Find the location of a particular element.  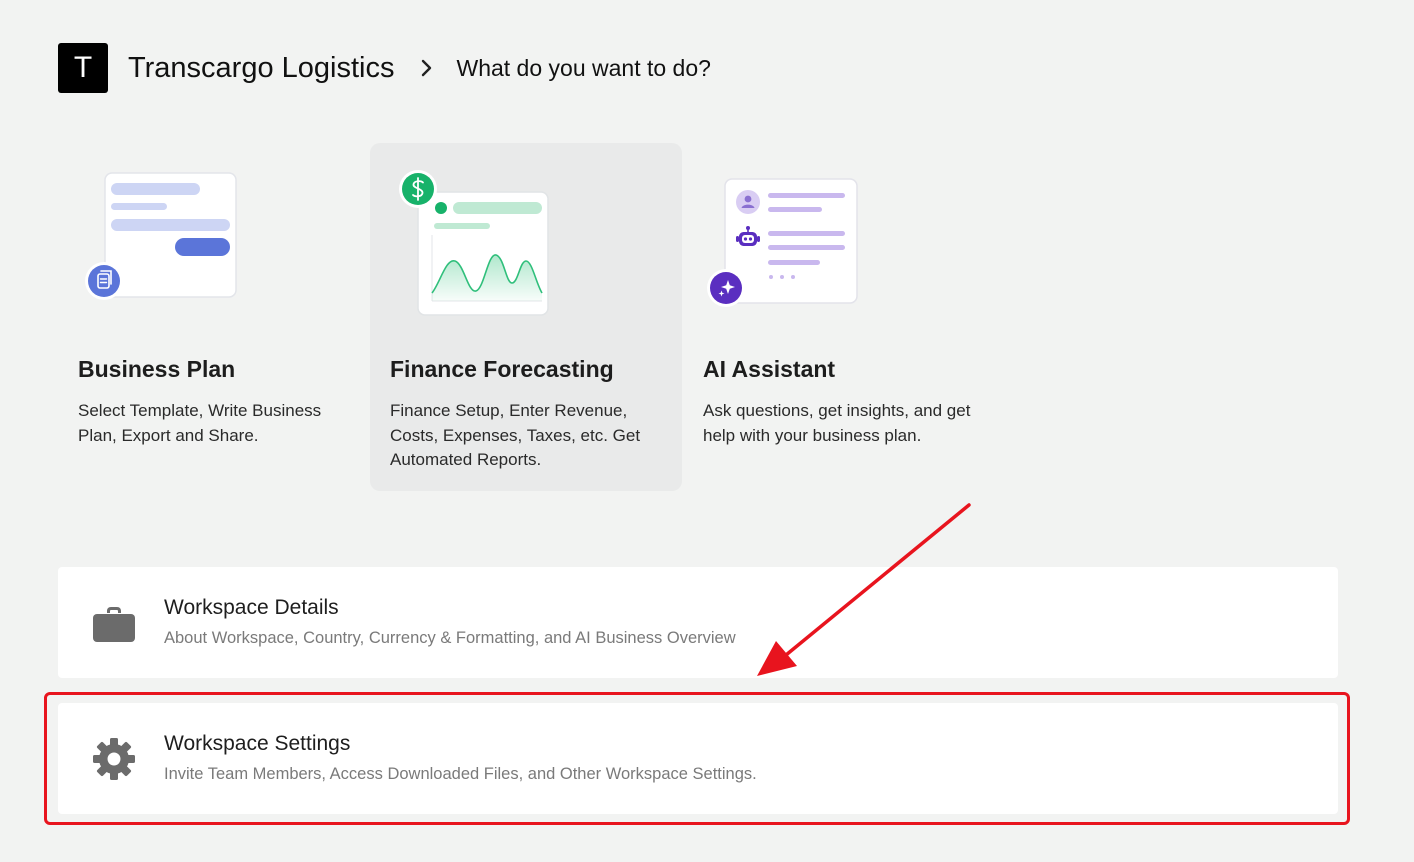

gear-icon is located at coordinates (114, 759).